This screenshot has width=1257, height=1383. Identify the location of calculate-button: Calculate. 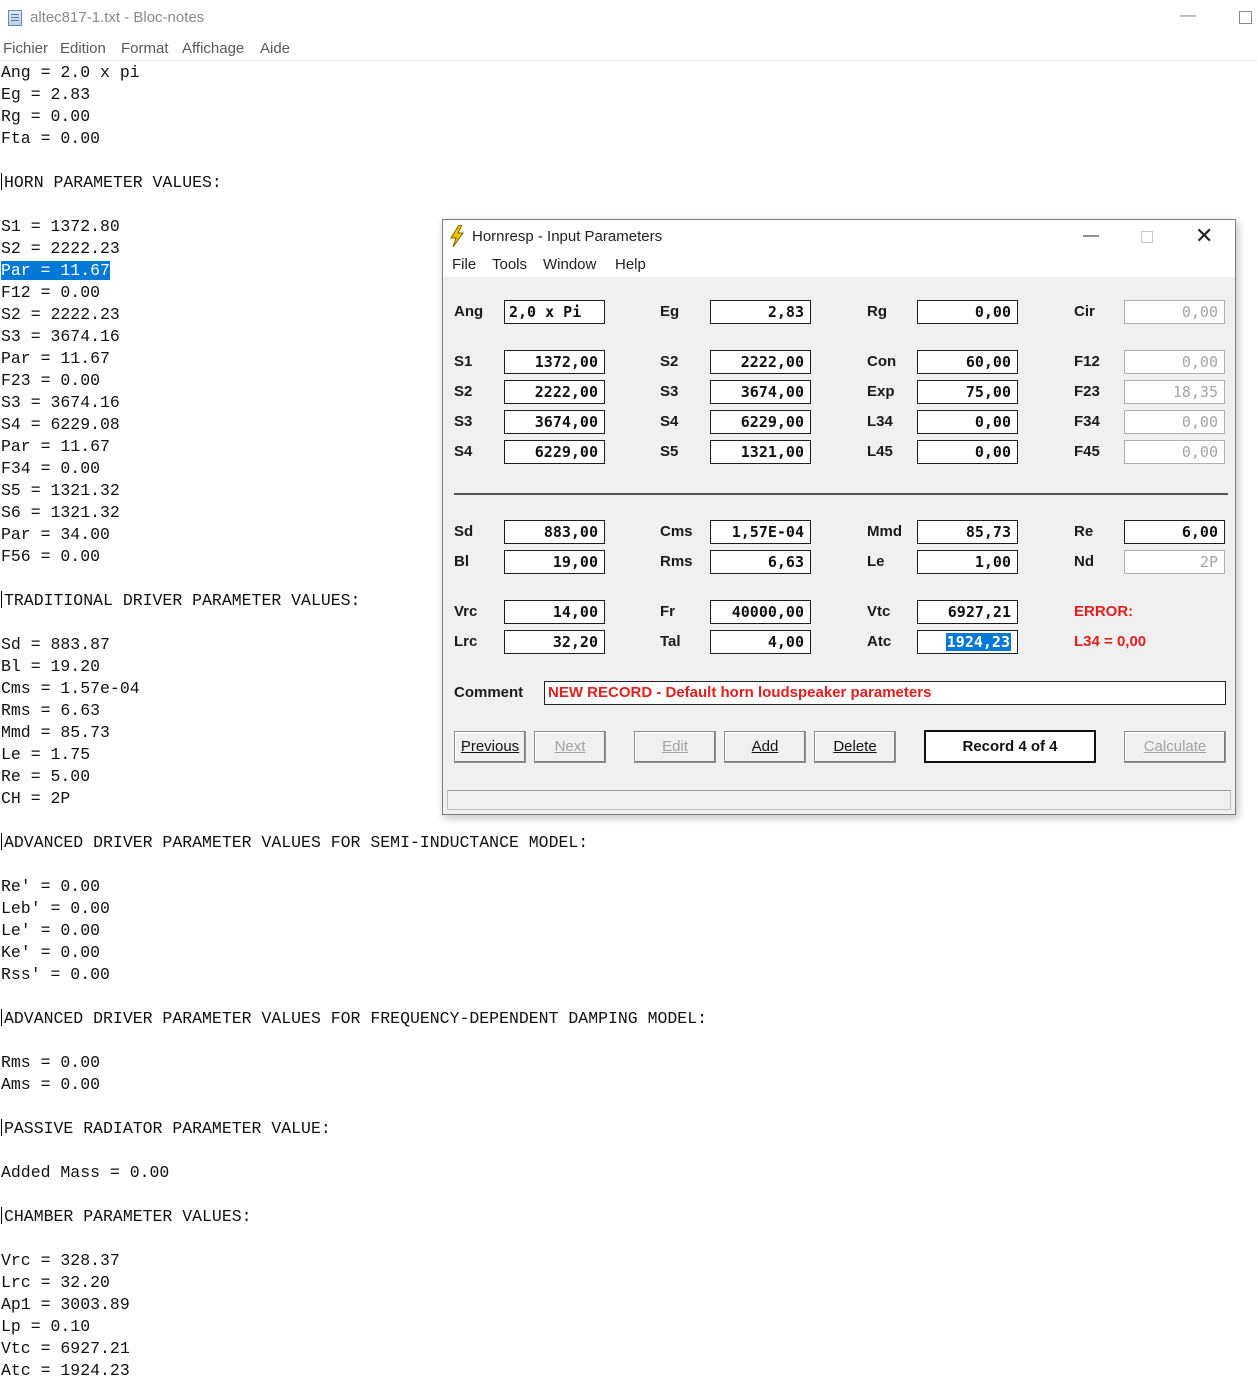
(1175, 747).